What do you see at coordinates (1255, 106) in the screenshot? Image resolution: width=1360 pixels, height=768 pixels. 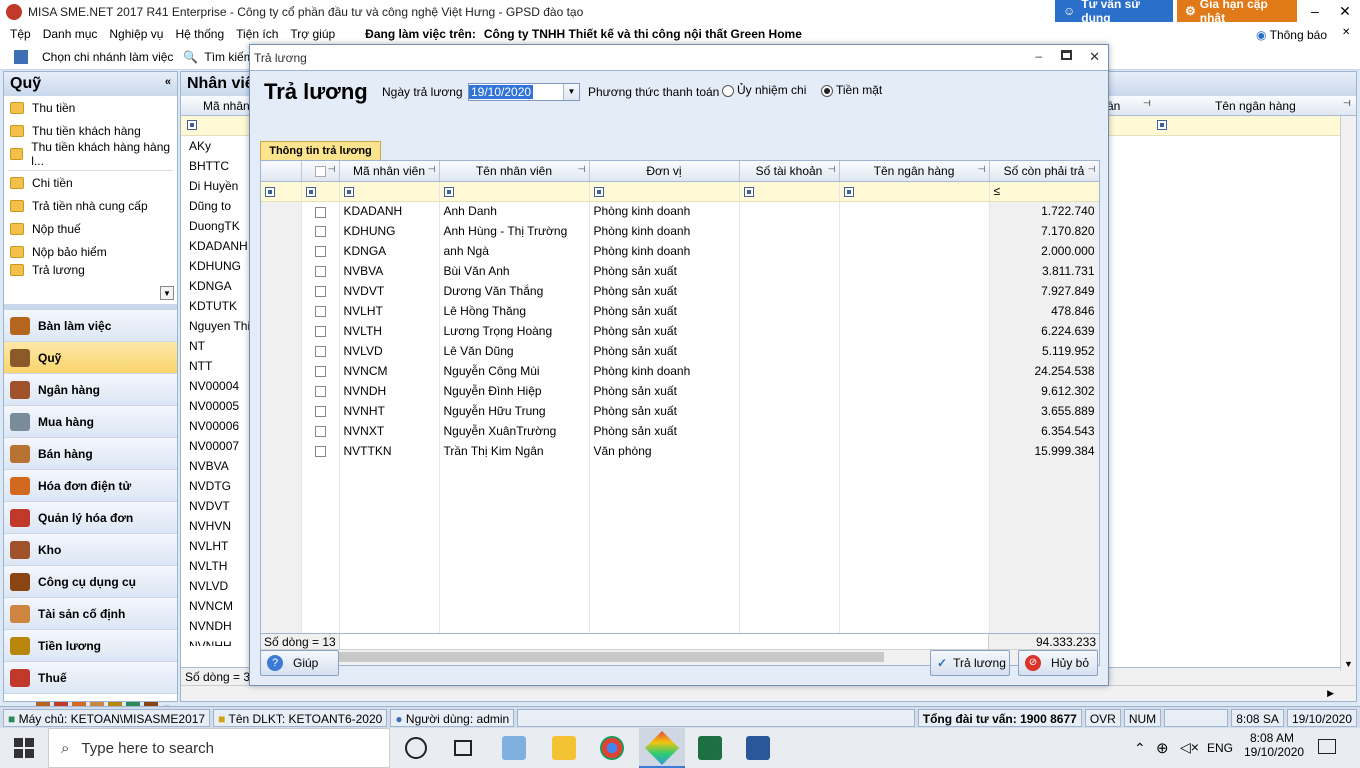 I see `column-header-bank: Tên ngân hàng` at bounding box center [1255, 106].